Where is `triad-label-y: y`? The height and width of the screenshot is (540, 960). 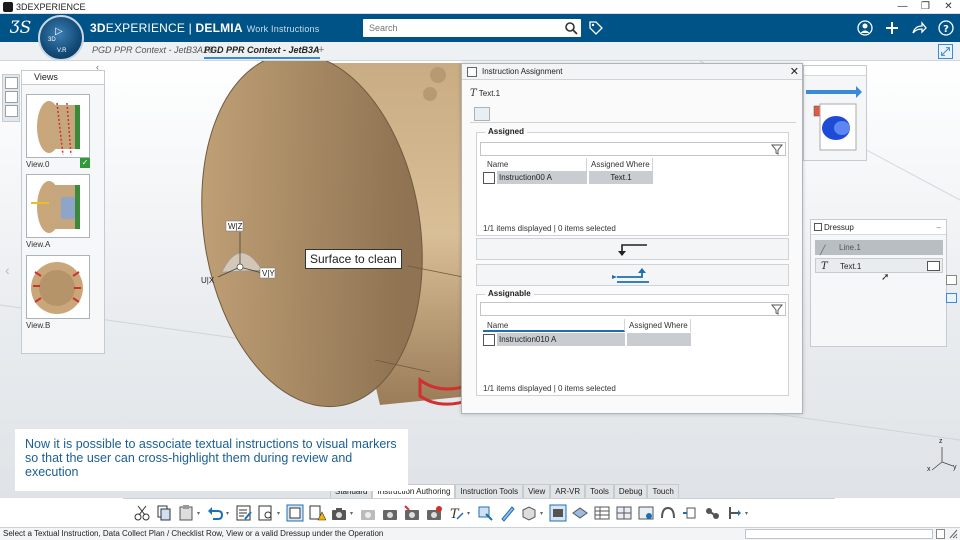 triad-label-y: y is located at coordinates (955, 467).